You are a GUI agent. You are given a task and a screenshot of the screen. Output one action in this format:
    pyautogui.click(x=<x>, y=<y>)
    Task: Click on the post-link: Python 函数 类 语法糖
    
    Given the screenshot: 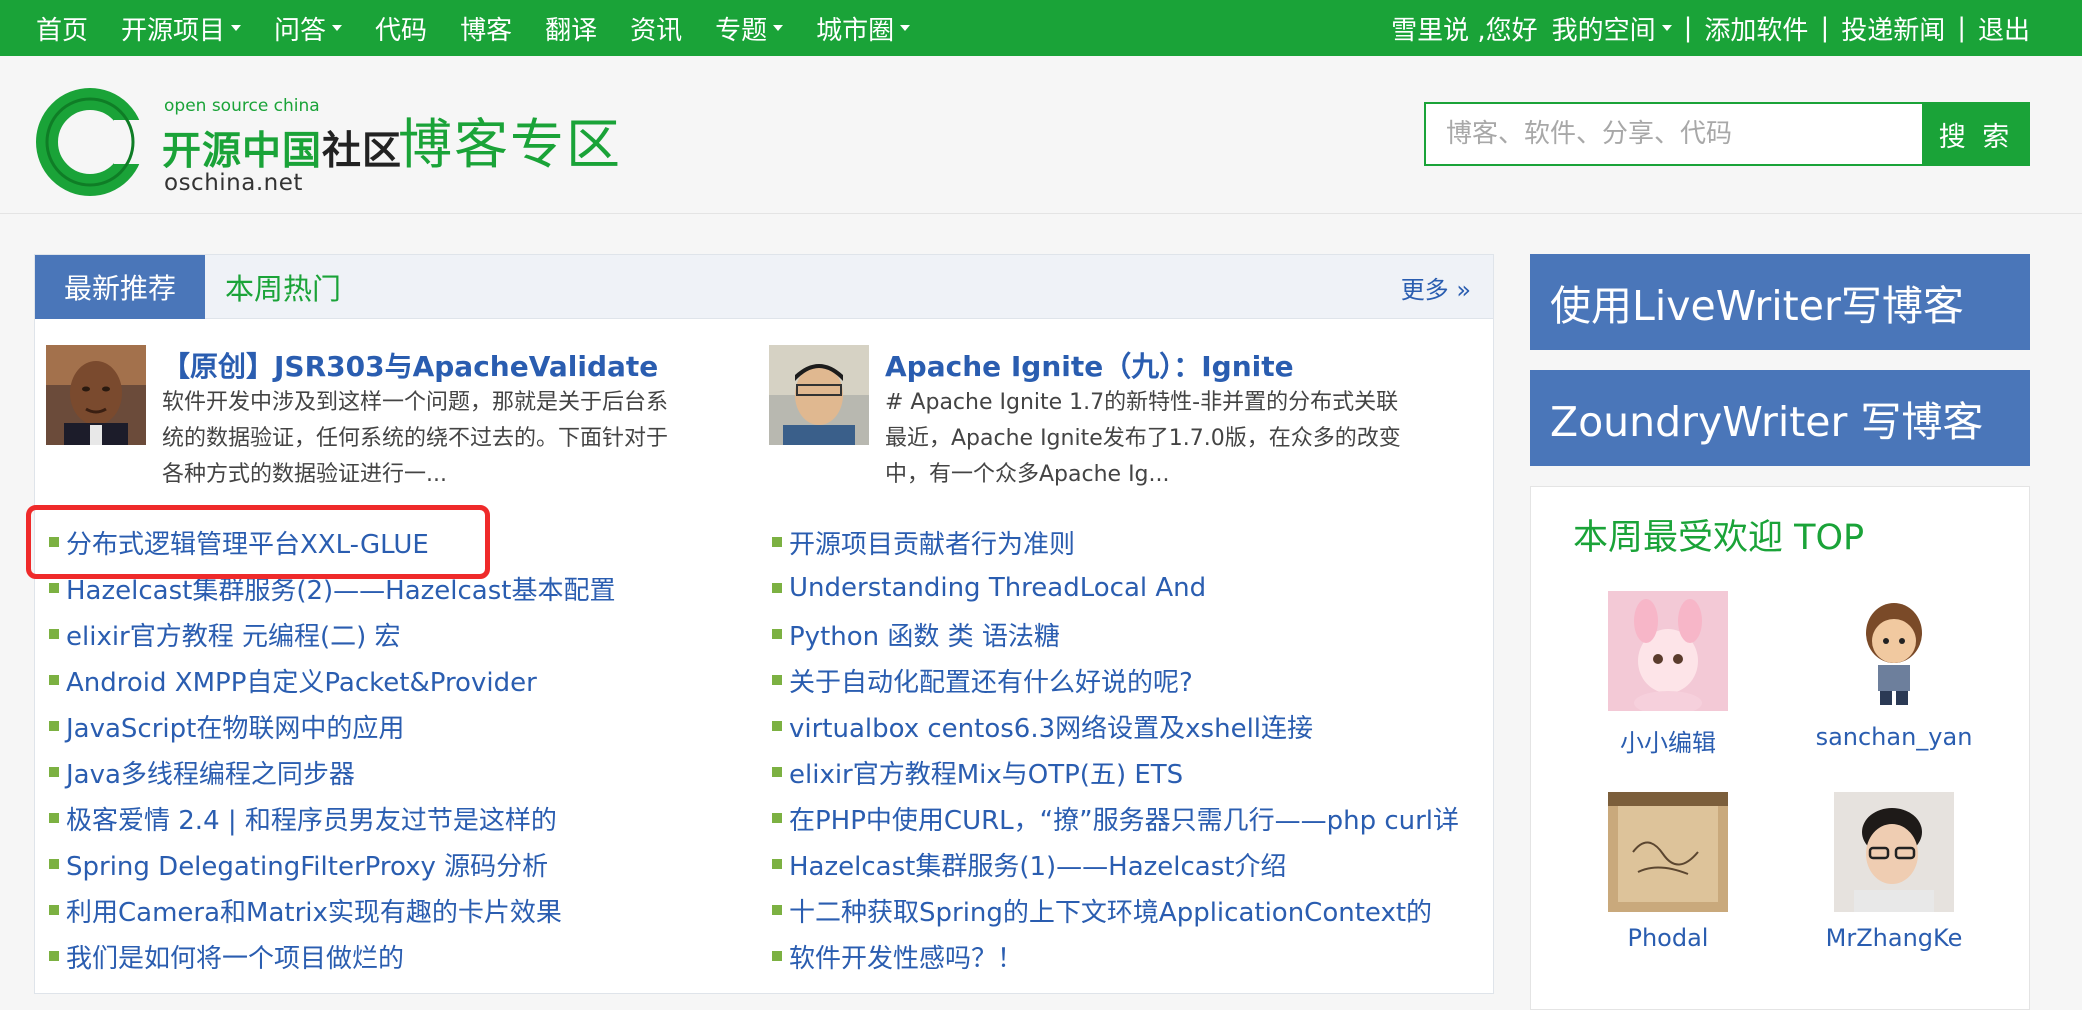 What is the action you would take?
    pyautogui.click(x=1132, y=634)
    